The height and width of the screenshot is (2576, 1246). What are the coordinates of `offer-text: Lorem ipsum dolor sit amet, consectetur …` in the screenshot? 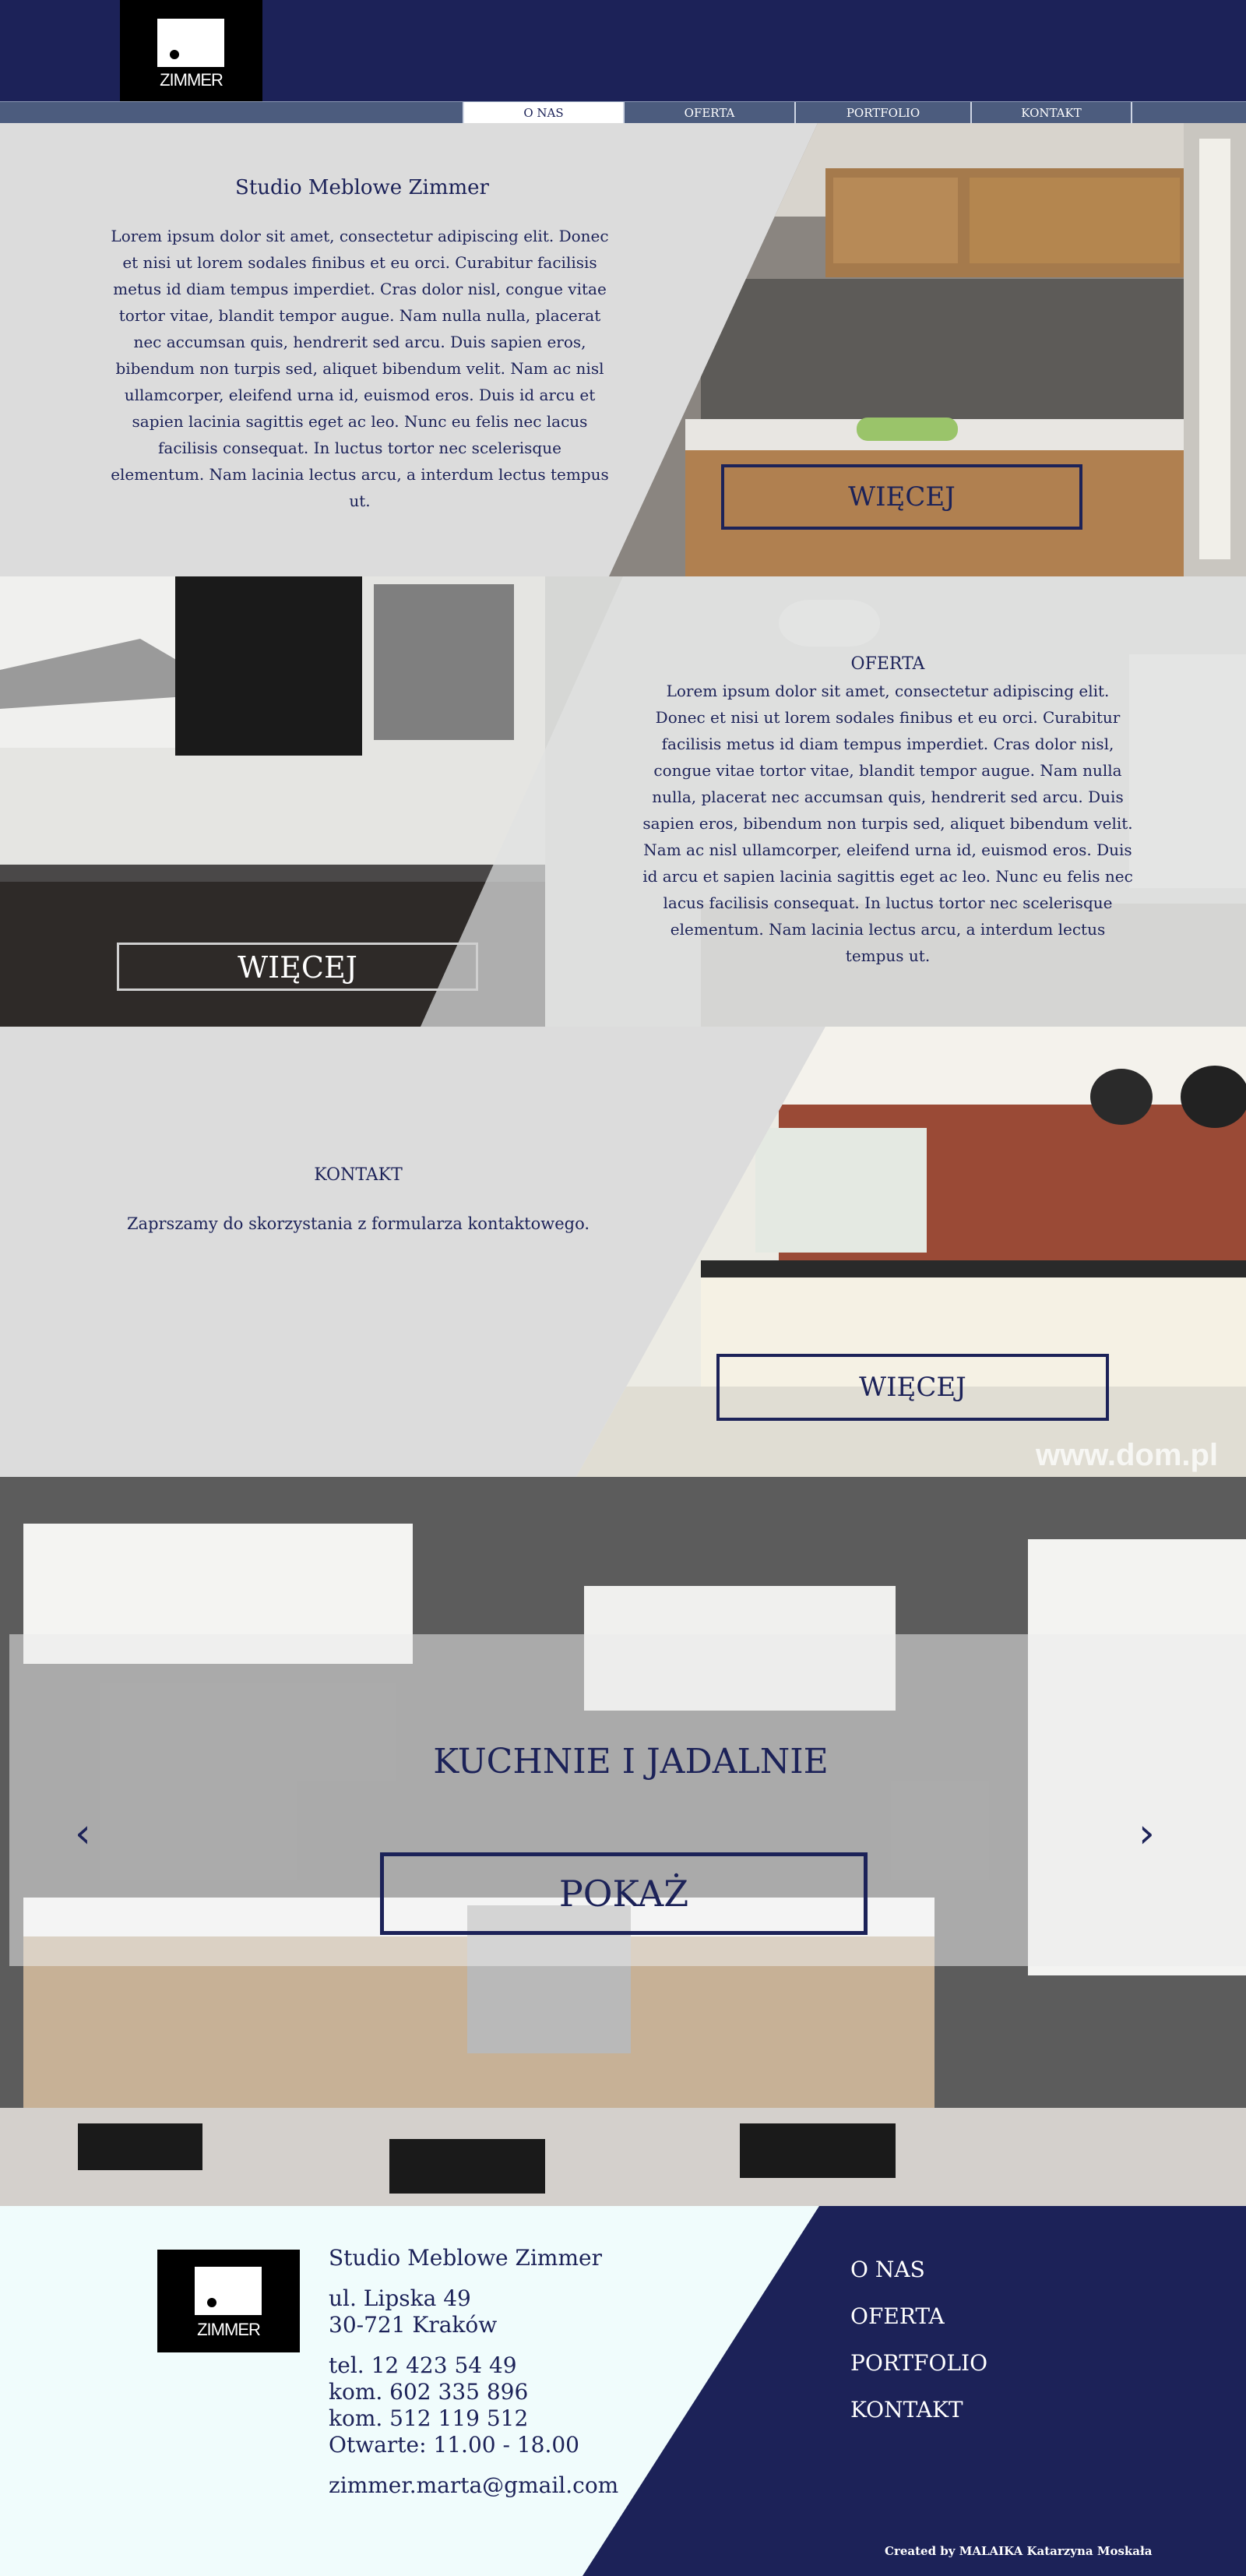 It's located at (887, 823).